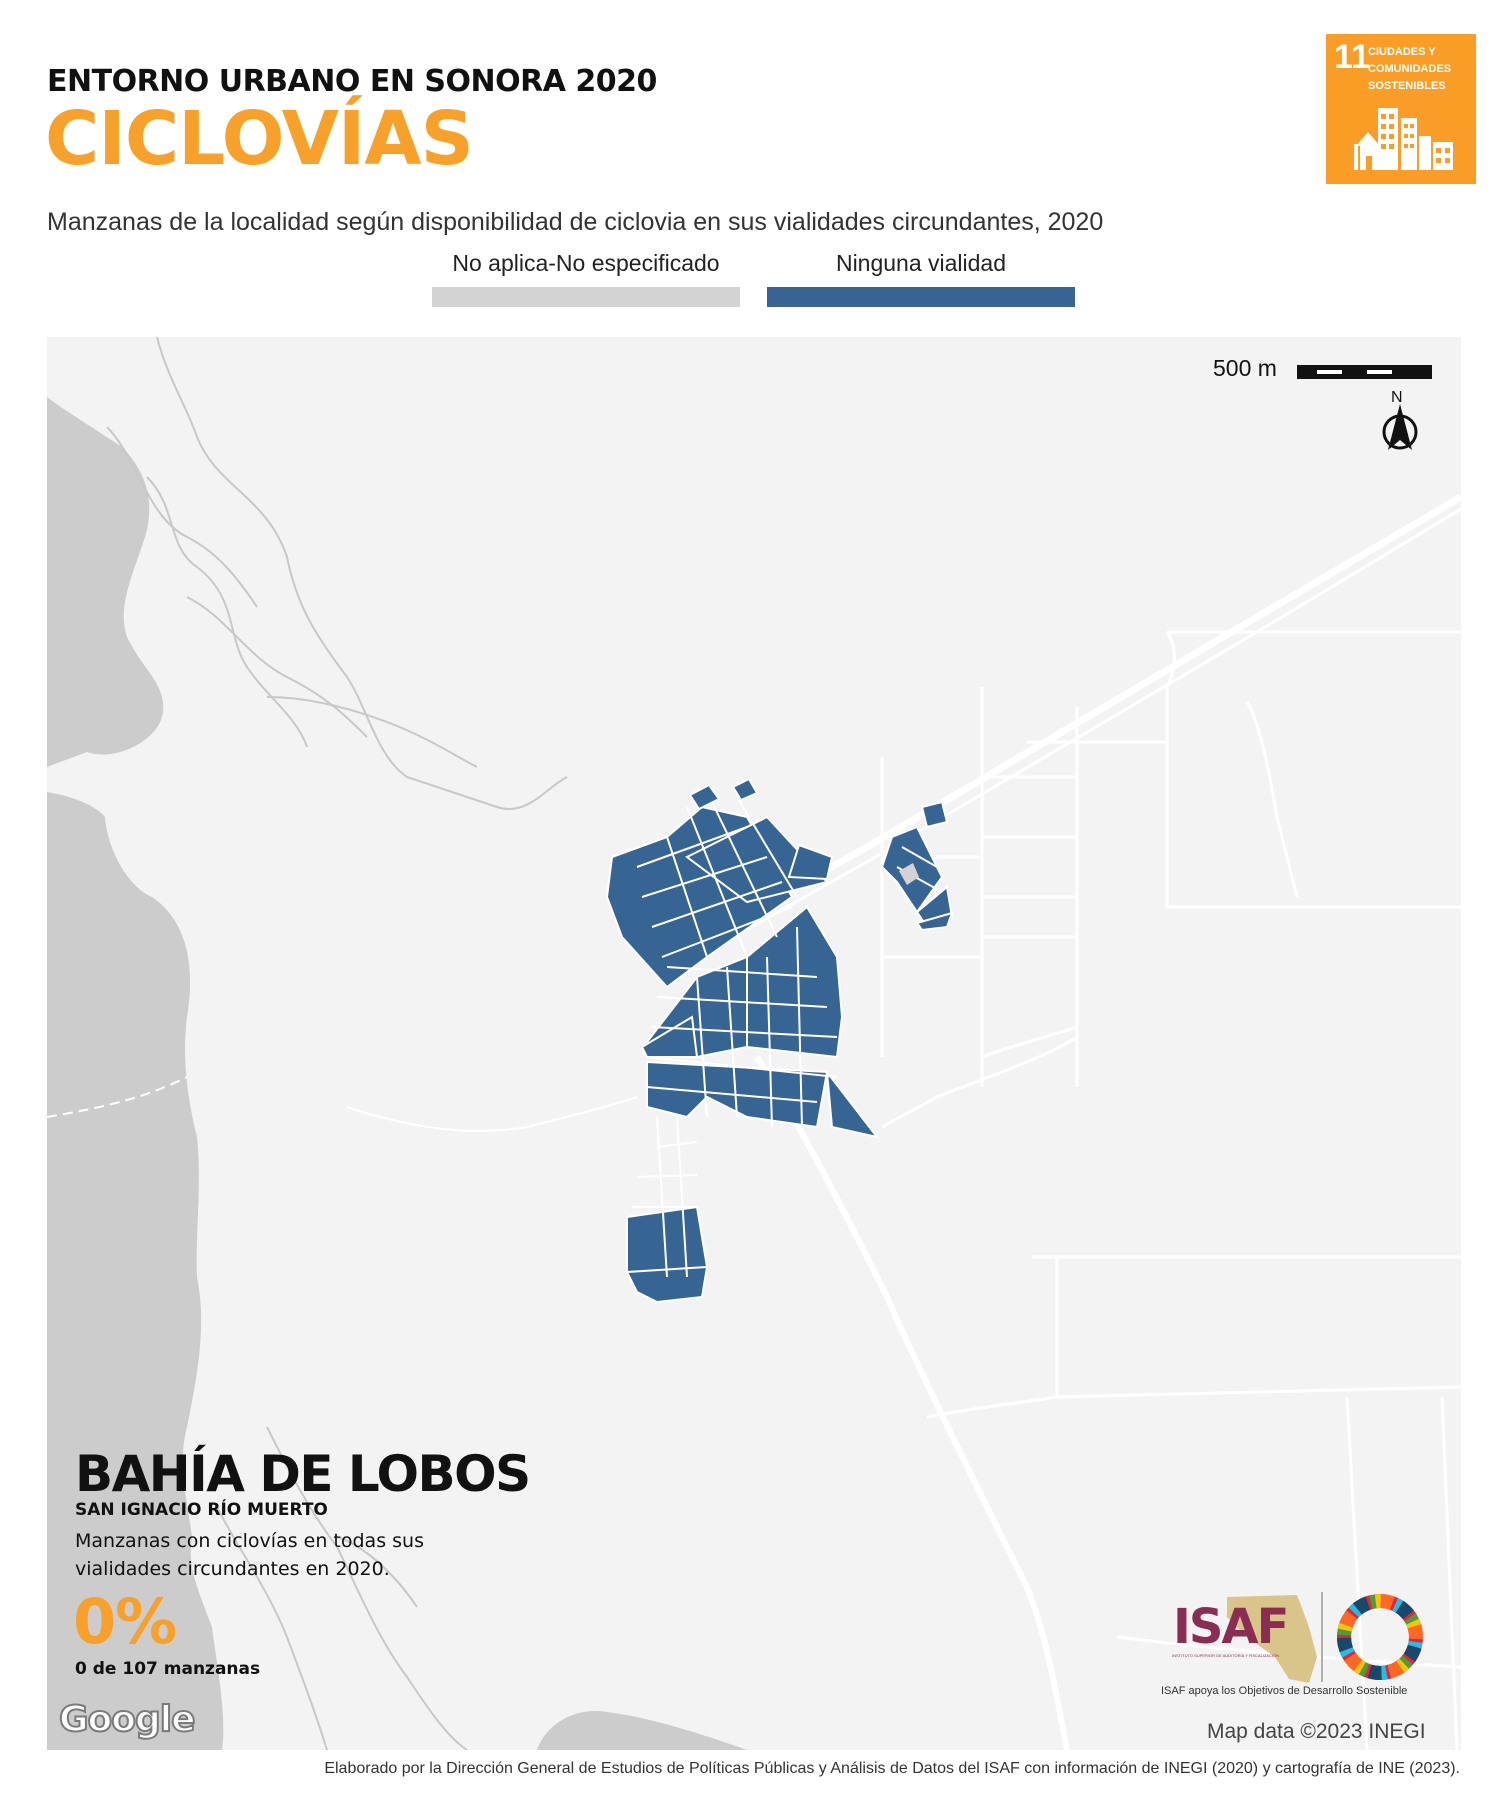  I want to click on north-label: N, so click(1397, 397).